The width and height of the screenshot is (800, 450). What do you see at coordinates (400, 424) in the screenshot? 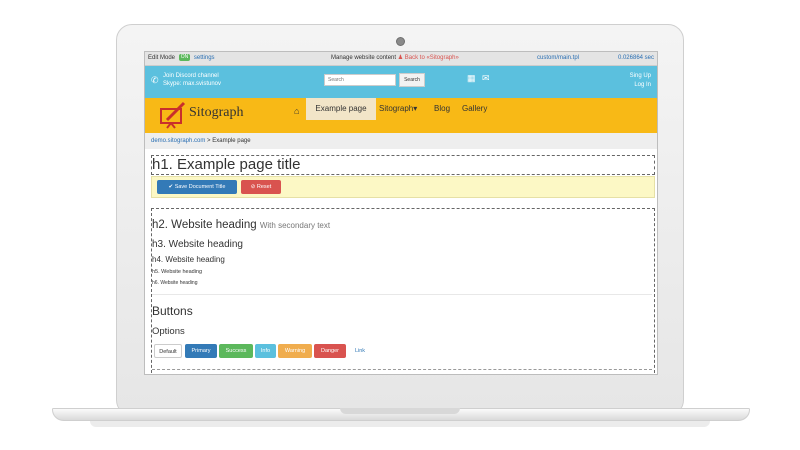
I see `laptop-shadow` at bounding box center [400, 424].